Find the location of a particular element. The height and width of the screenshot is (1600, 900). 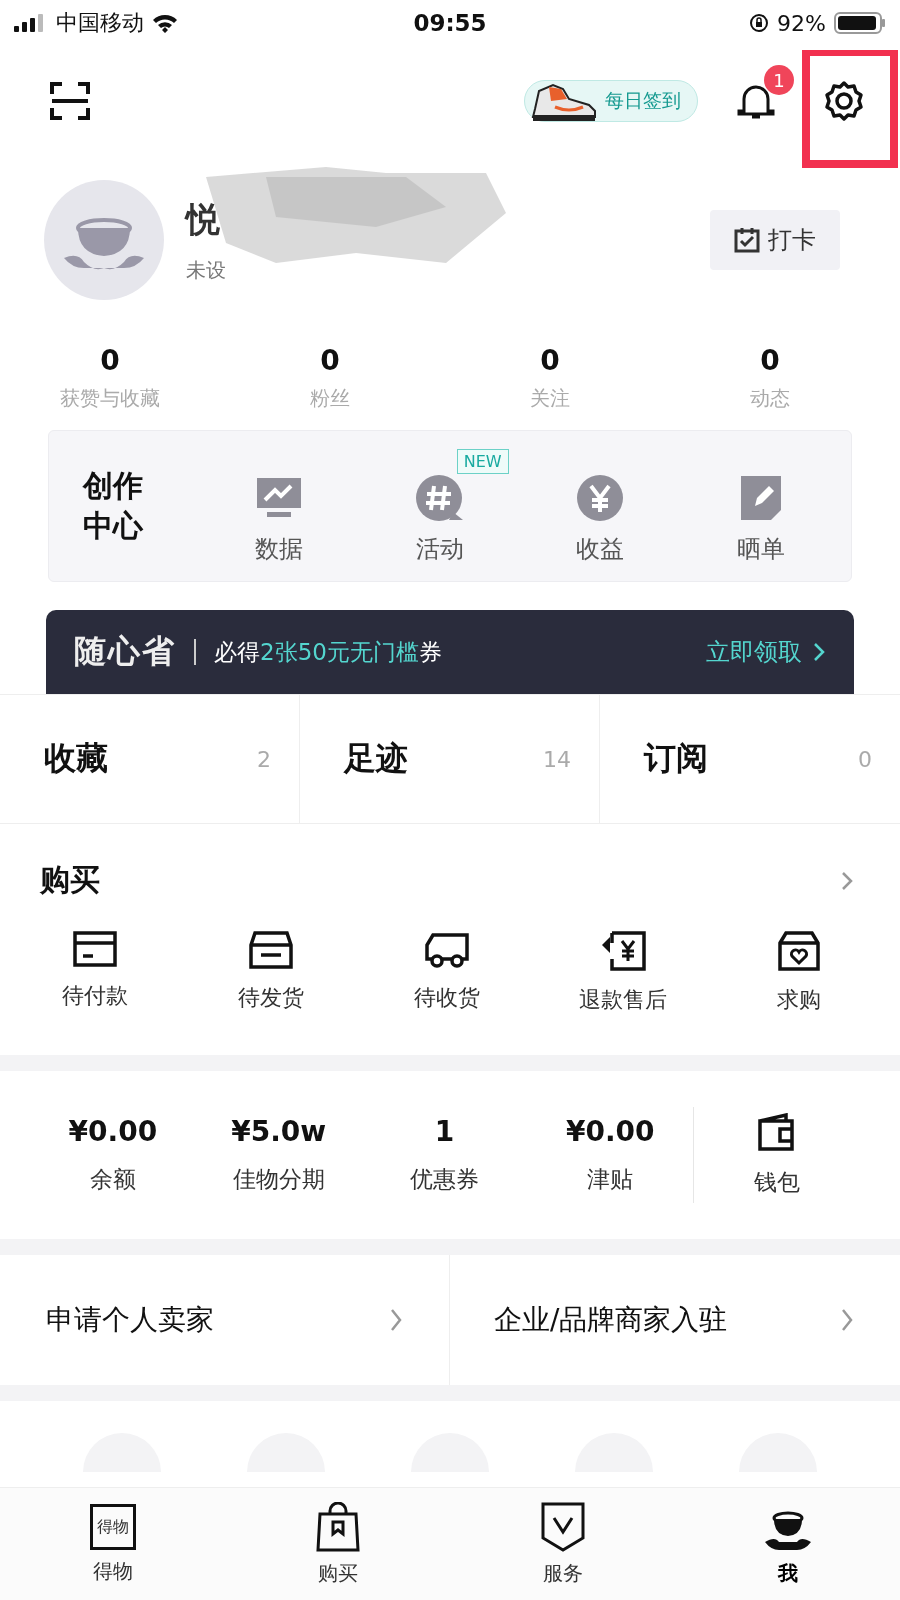

stat-label: 获赞与收藏 is located at coordinates (110, 398).